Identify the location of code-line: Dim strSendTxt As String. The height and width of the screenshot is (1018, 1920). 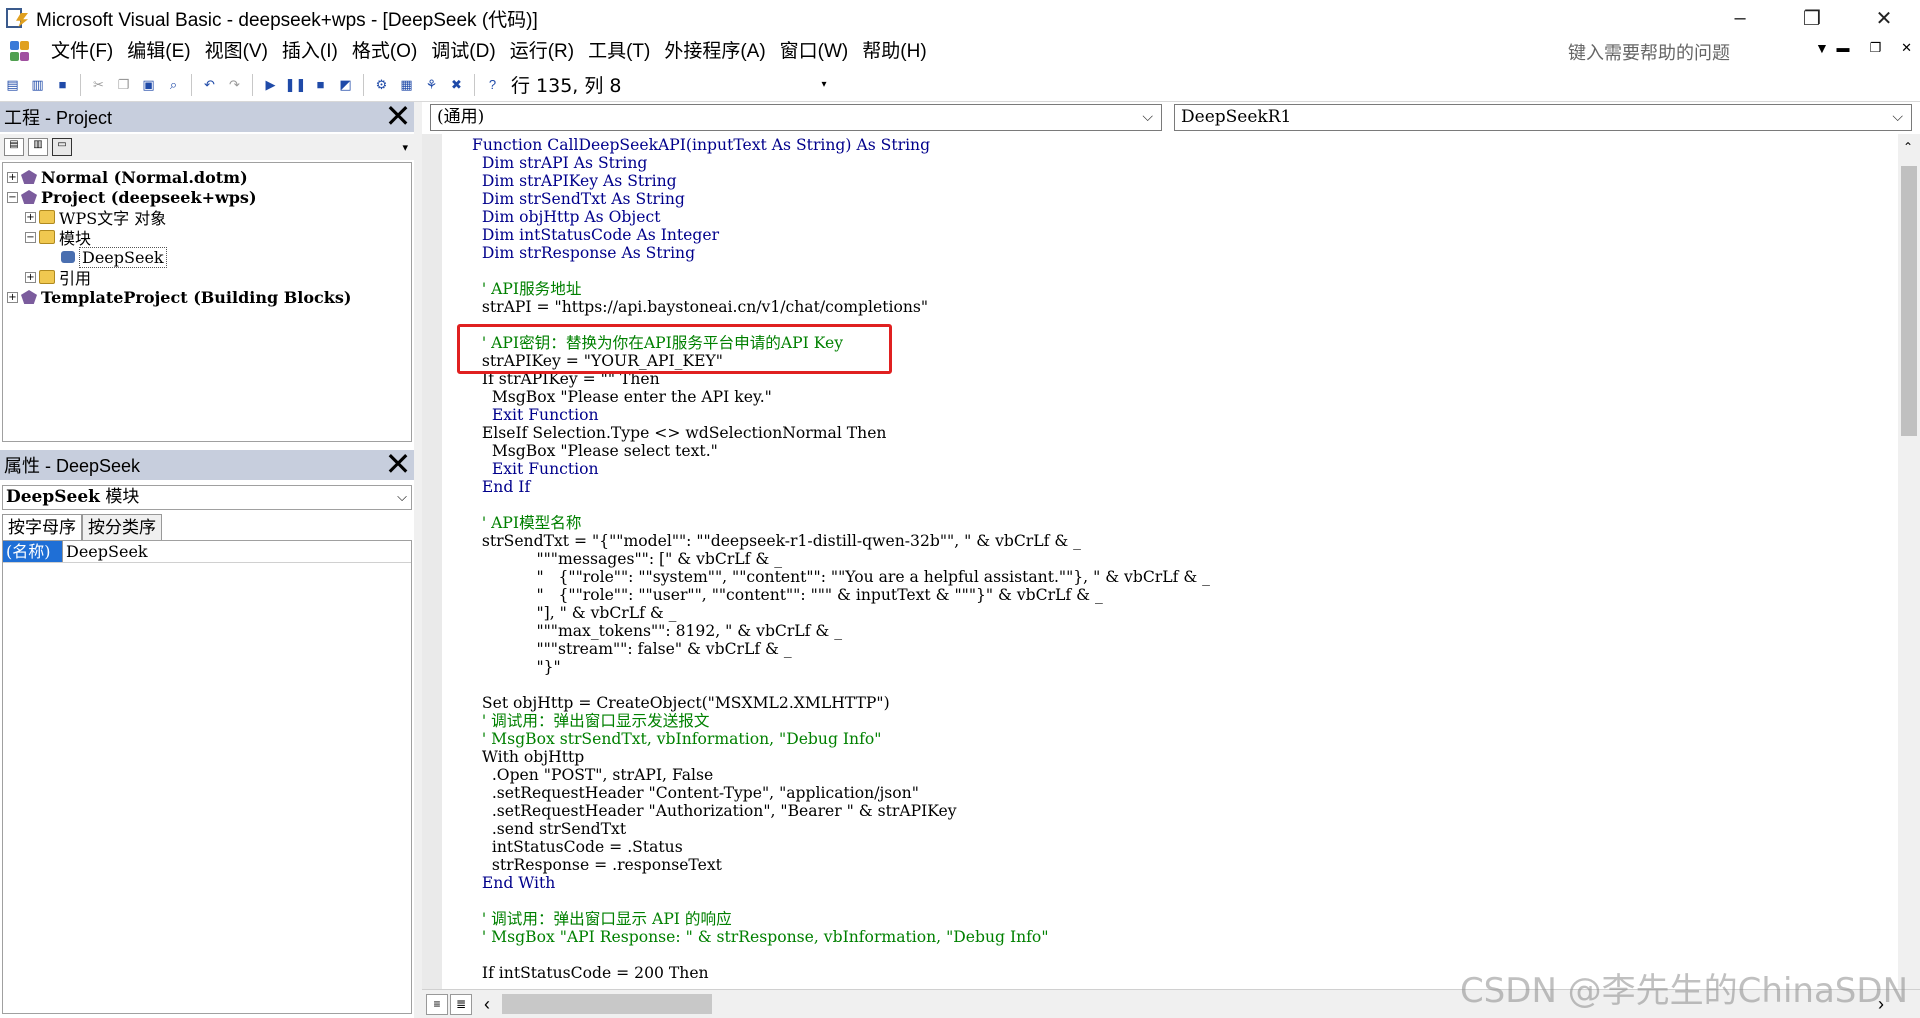
(841, 199).